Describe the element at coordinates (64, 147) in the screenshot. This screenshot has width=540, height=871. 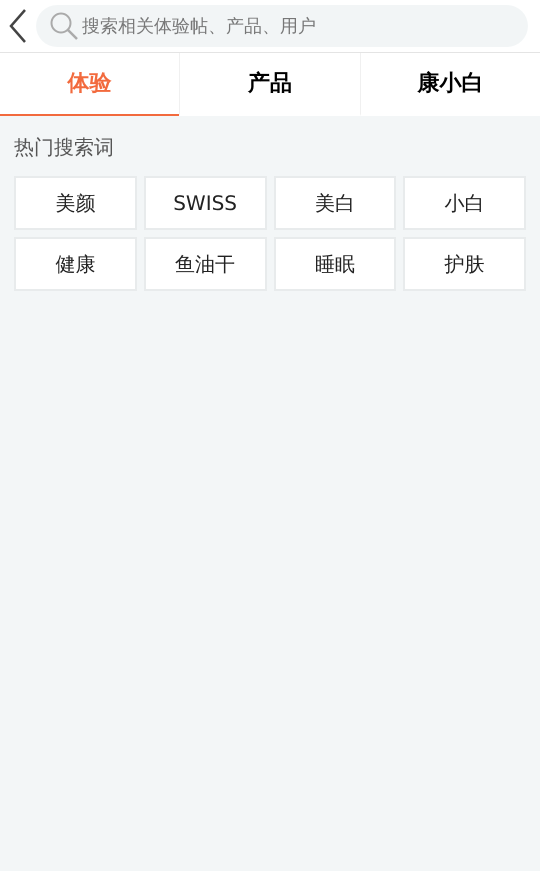
I see `section-title: 热门搜索词` at that location.